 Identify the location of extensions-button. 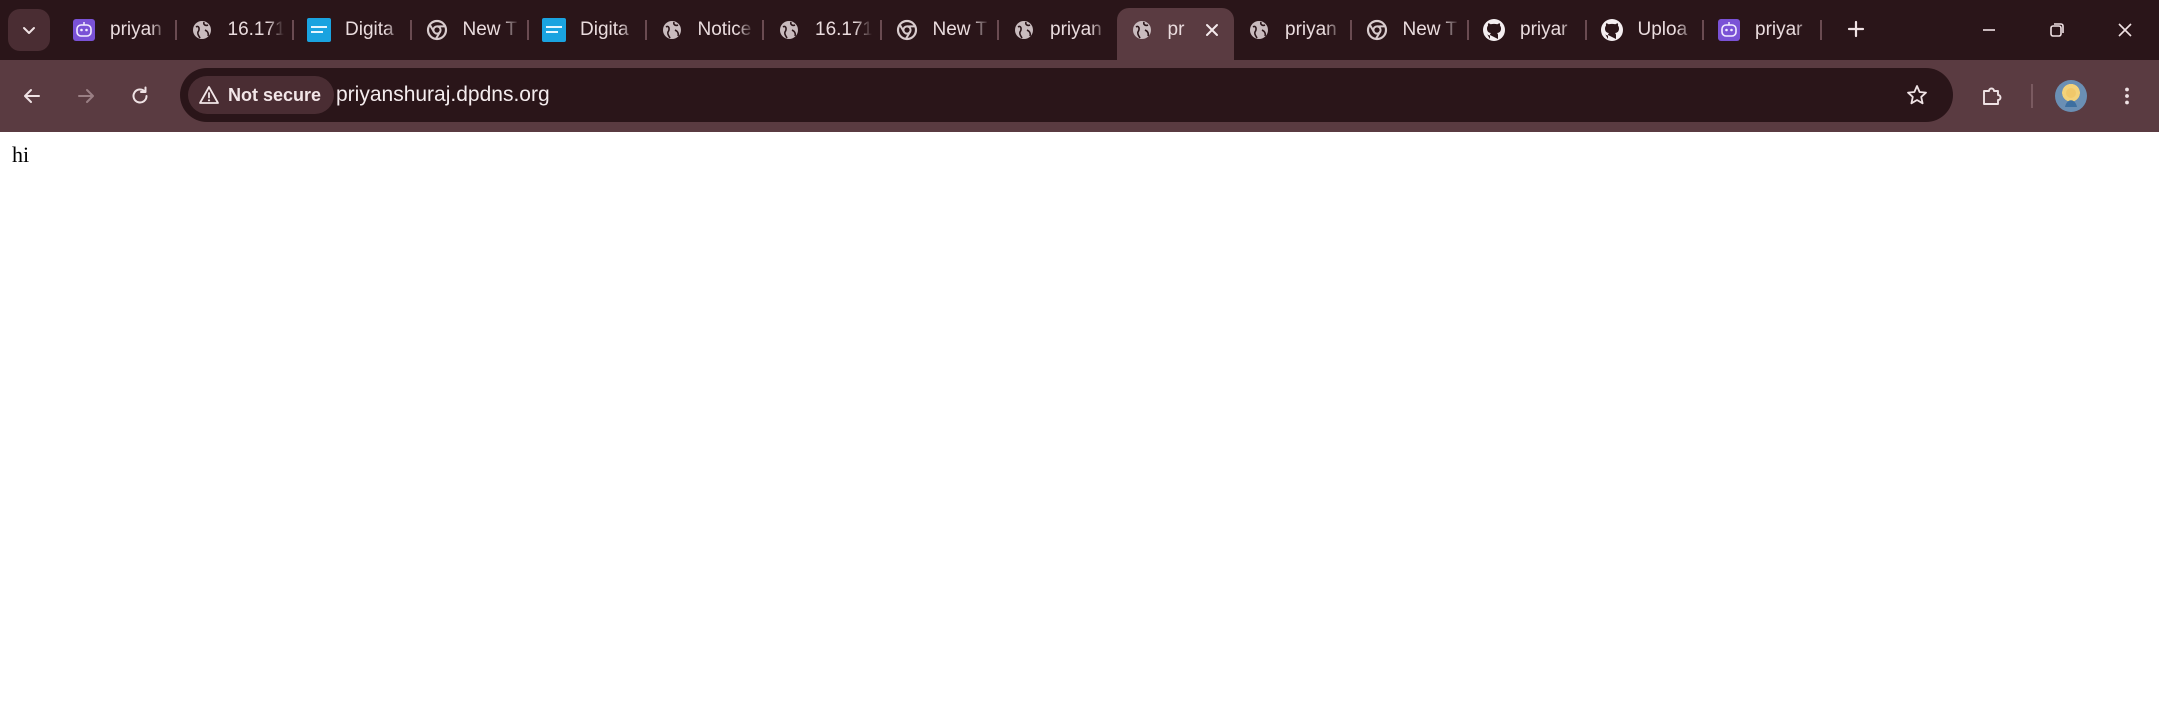
(1992, 96).